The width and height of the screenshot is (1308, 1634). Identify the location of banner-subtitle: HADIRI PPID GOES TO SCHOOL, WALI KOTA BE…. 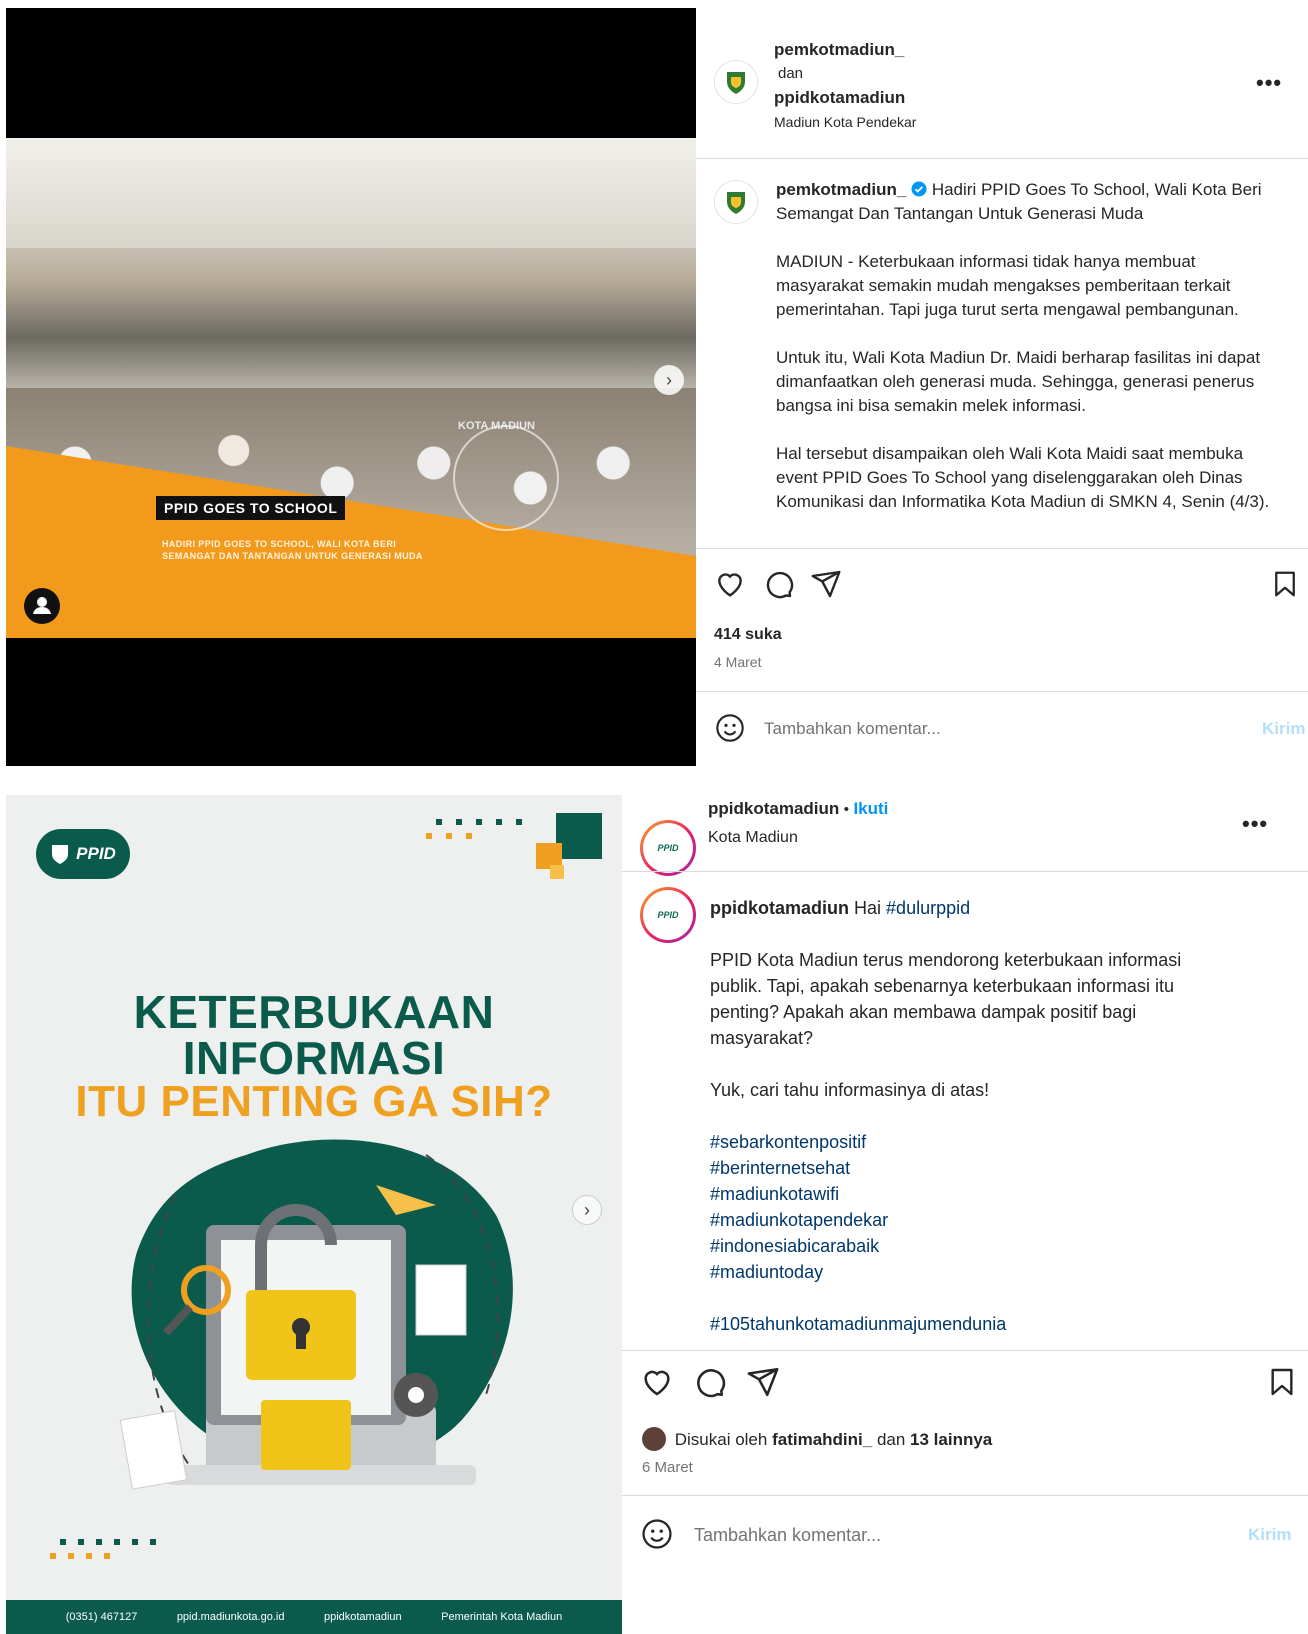
(292, 550).